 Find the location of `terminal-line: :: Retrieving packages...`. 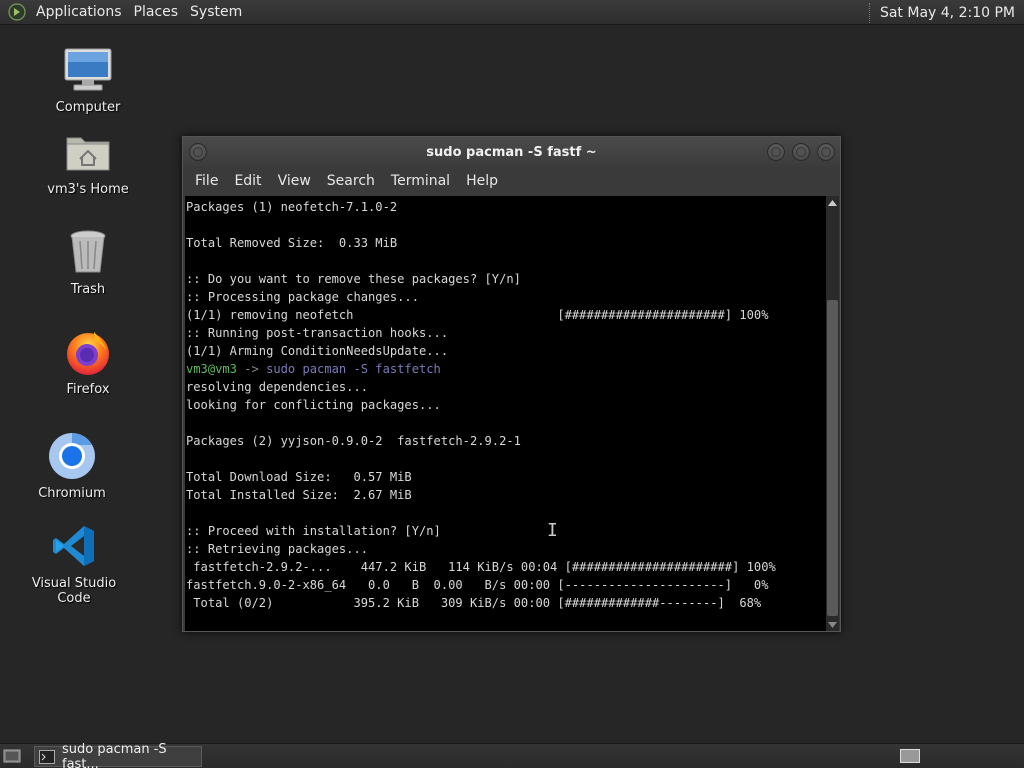

terminal-line: :: Retrieving packages... is located at coordinates (277, 549).